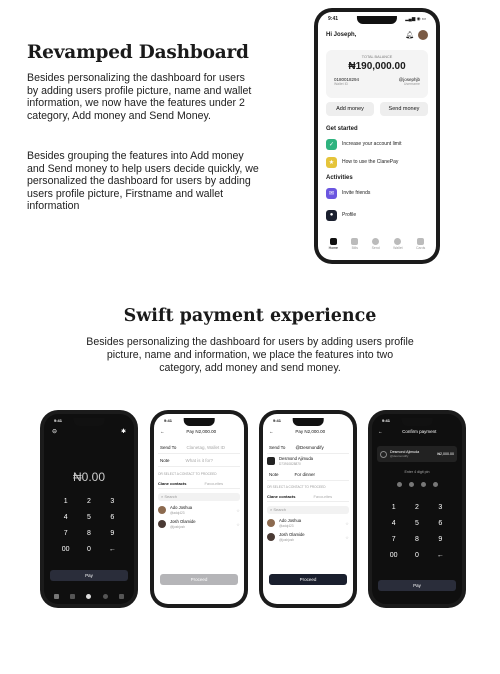 This screenshot has height=674, width=500. I want to click on recipient-card: Desmond Ajimuda D73910828870, so click(308, 461).